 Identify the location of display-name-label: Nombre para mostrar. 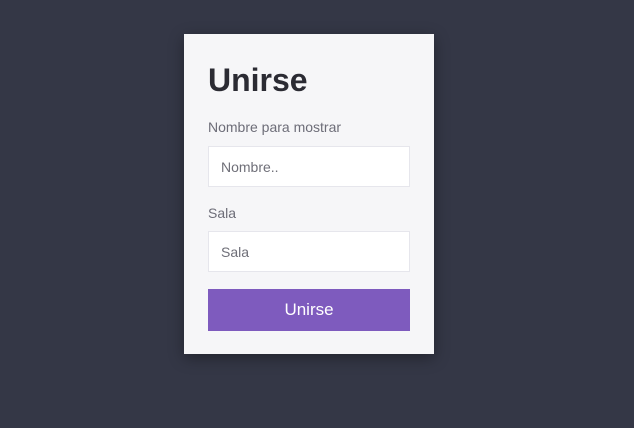
(275, 127).